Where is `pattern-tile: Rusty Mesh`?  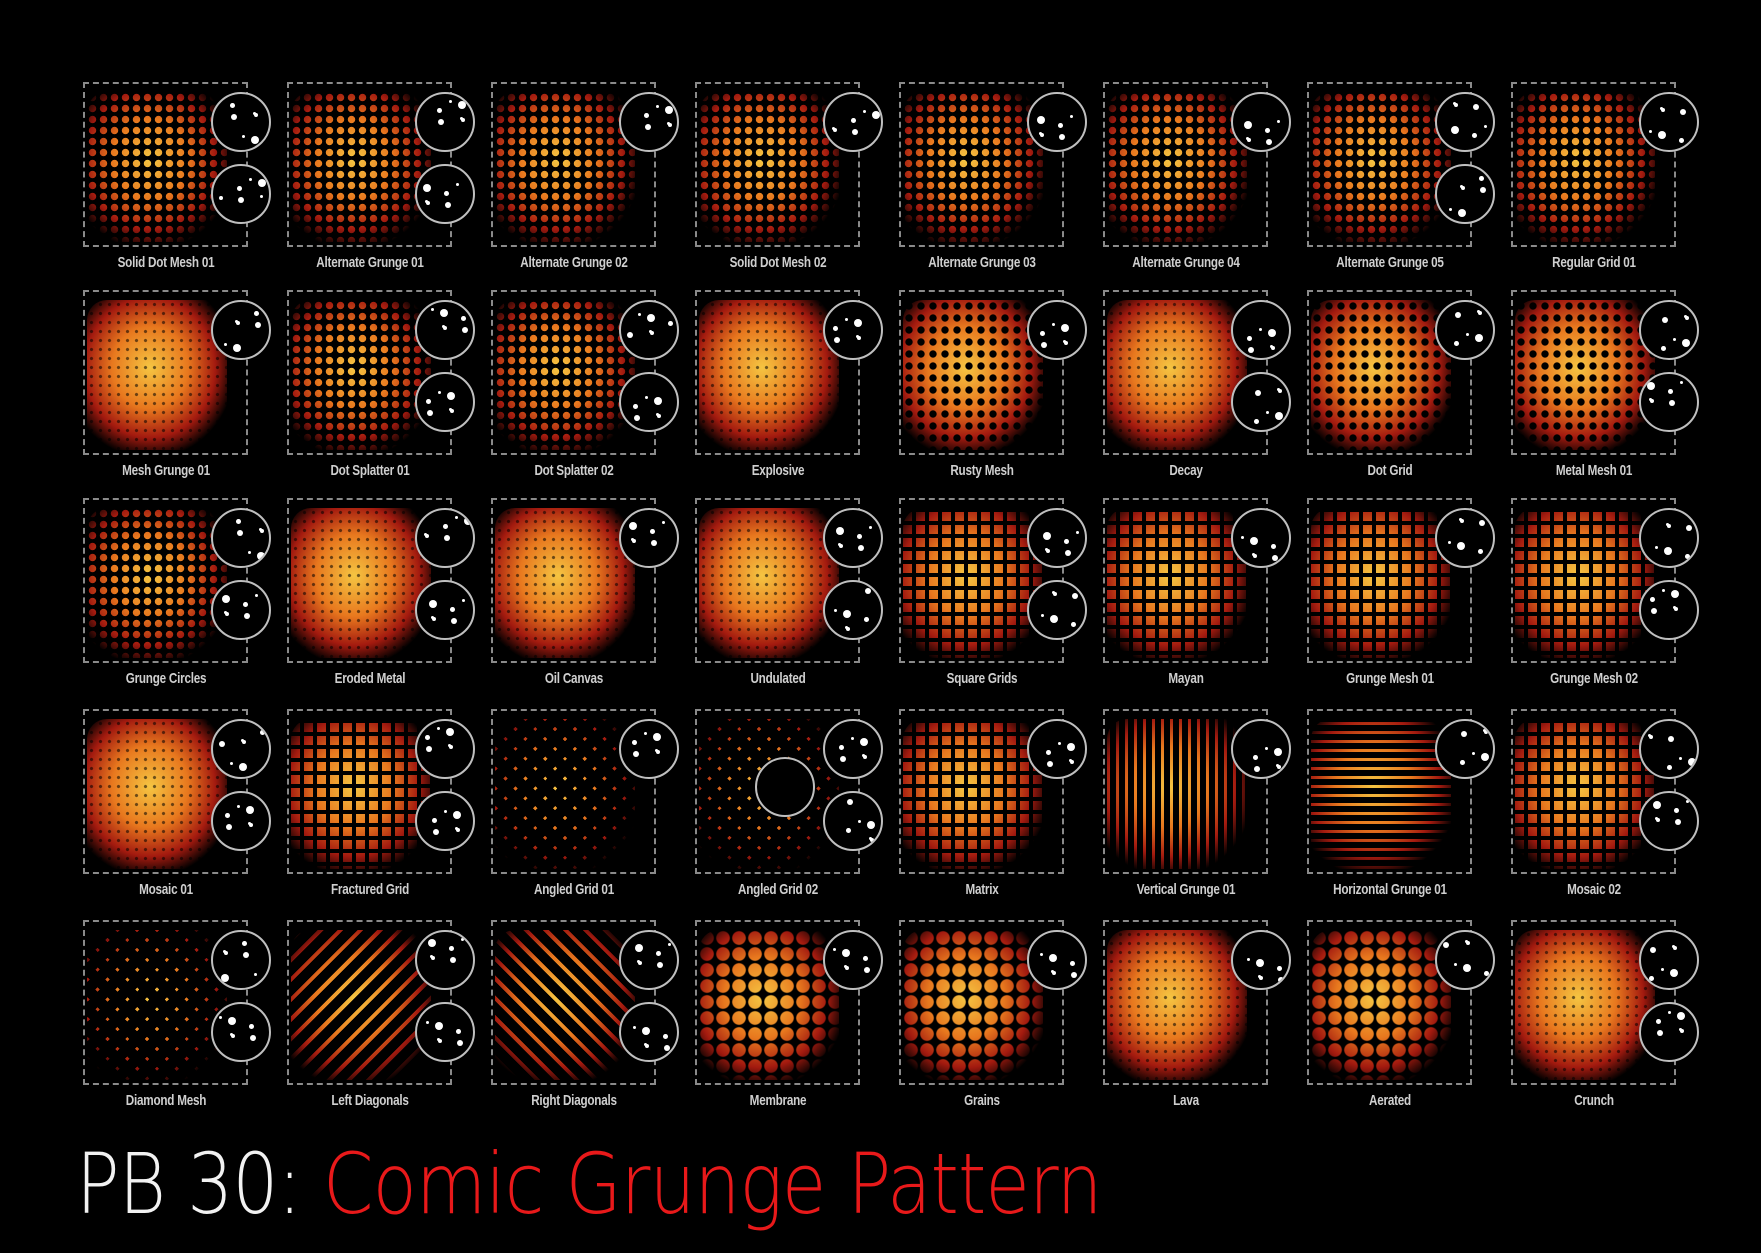
pattern-tile: Rusty Mesh is located at coordinates (993, 392).